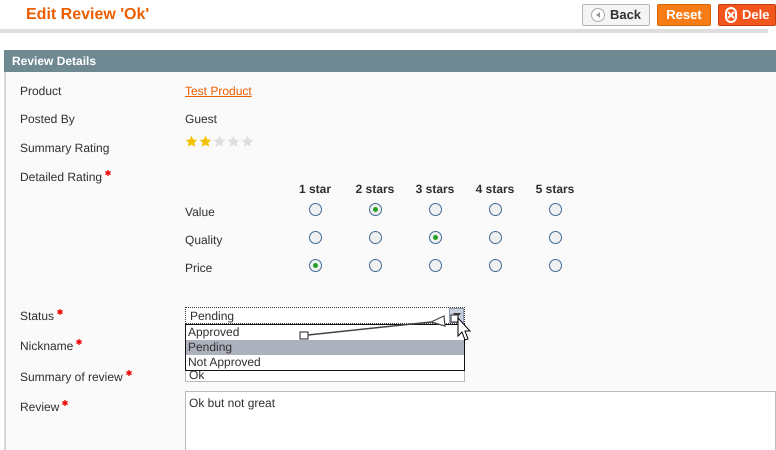 The width and height of the screenshot is (776, 450). I want to click on field-label: Summary of review, so click(71, 377).